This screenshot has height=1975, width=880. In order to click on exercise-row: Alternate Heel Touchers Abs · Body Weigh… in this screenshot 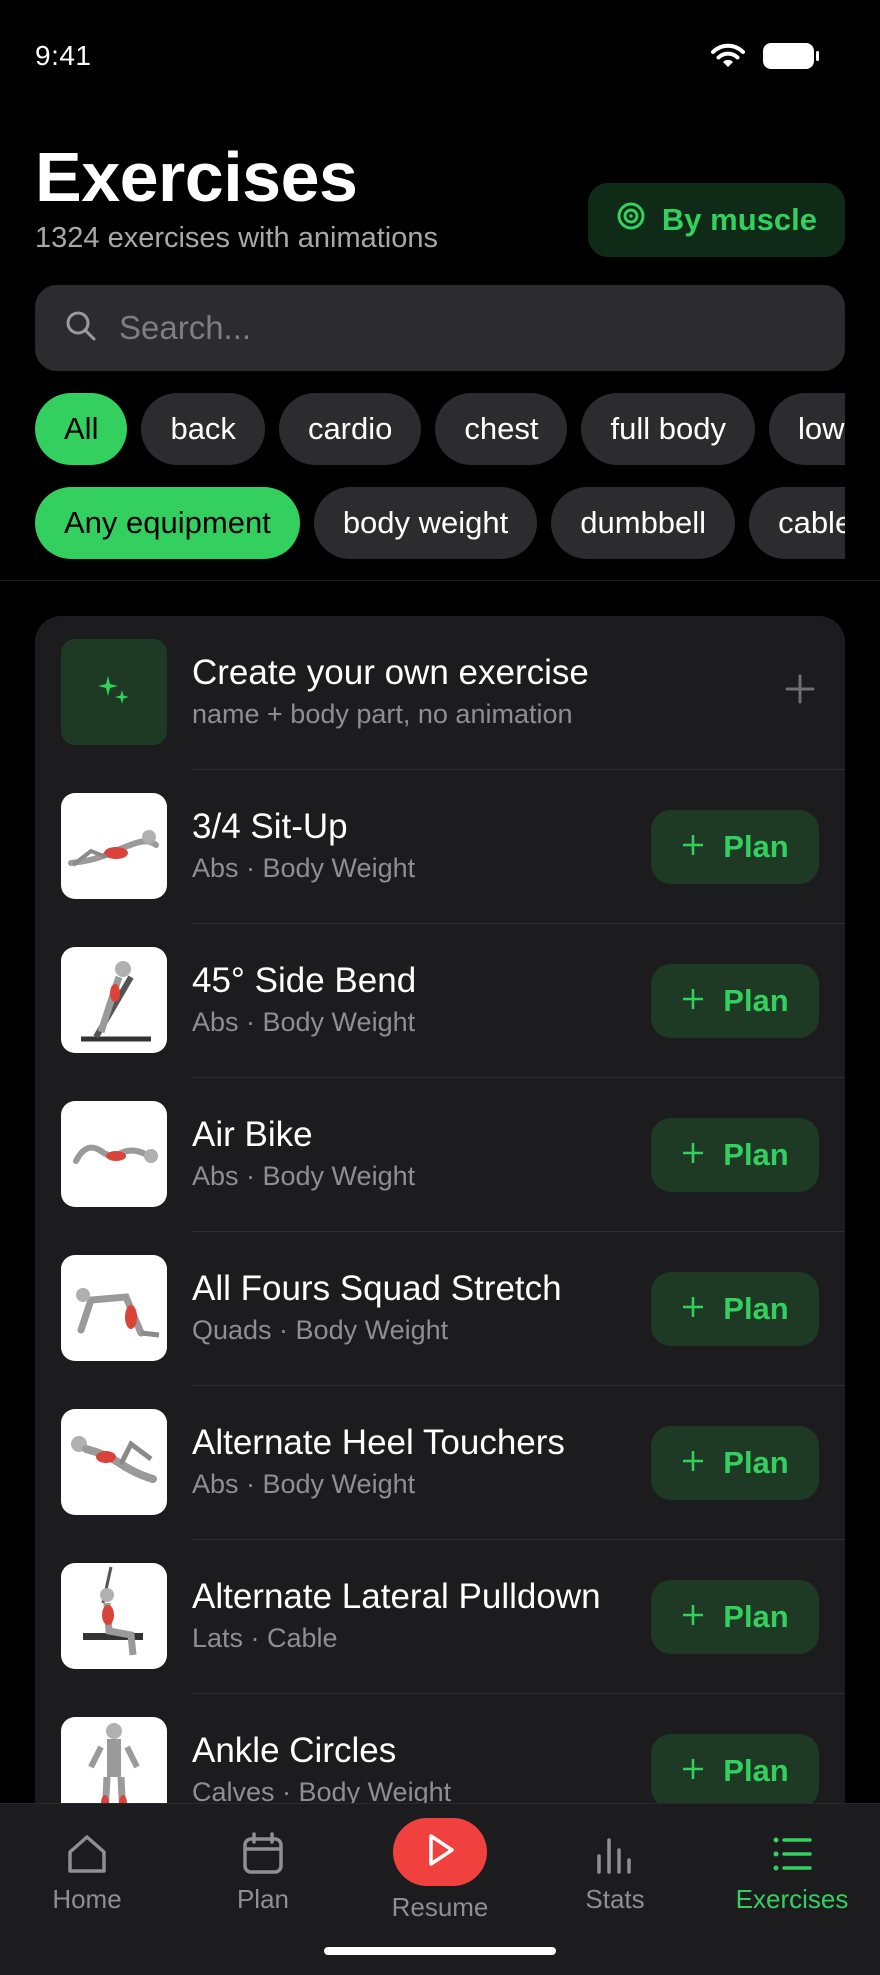, I will do `click(440, 1463)`.